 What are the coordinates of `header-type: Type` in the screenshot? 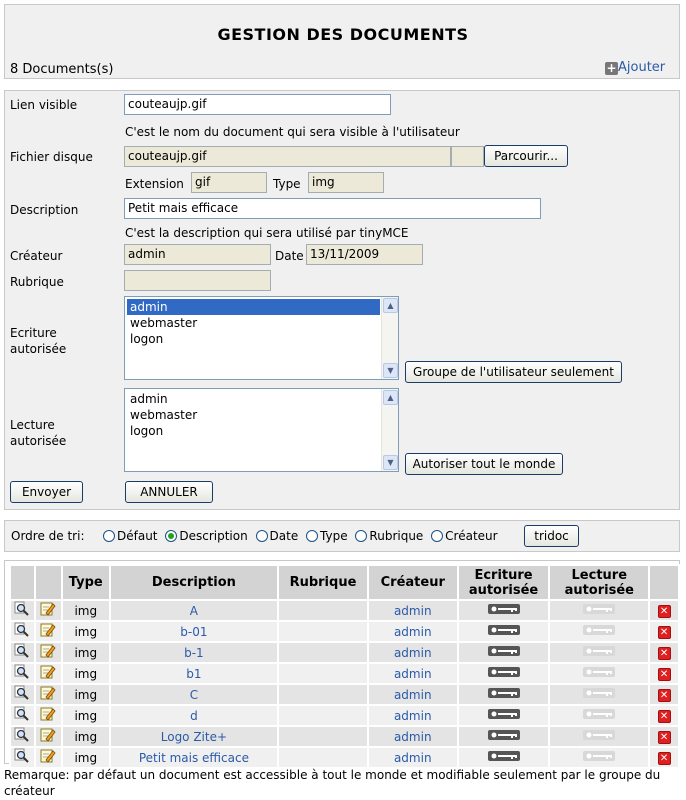 It's located at (85, 582).